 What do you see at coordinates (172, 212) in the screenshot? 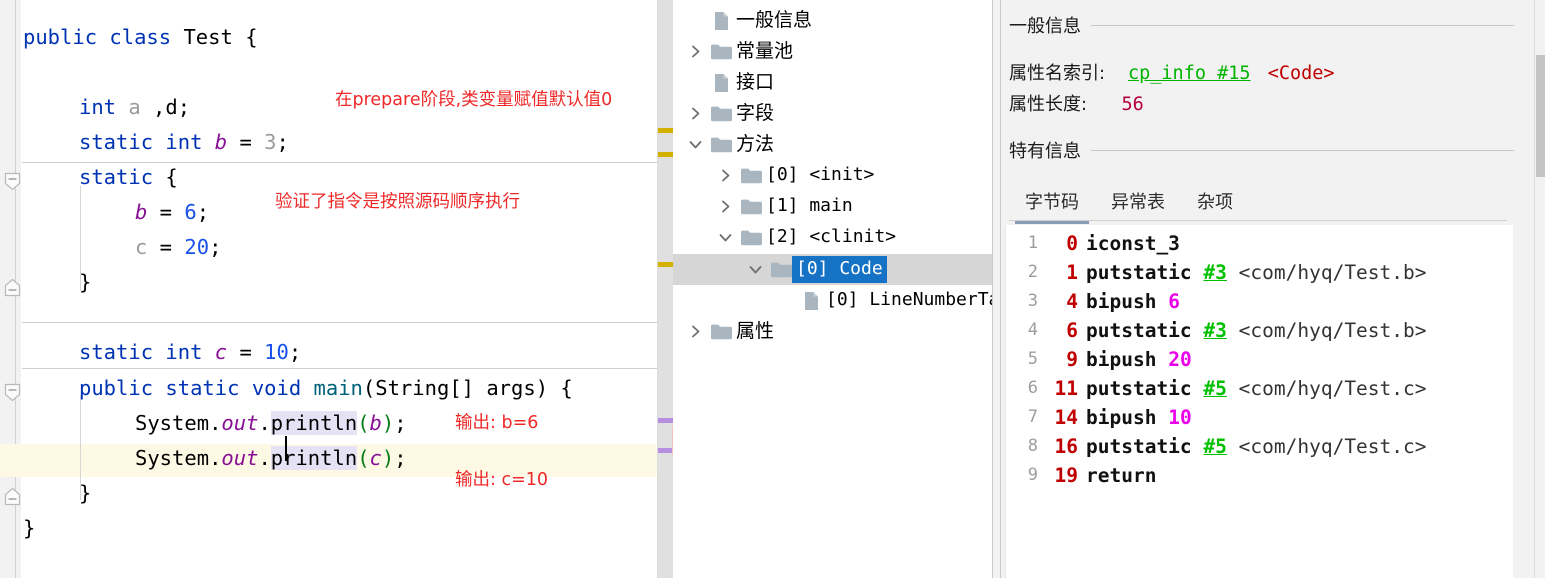
I see `code-line: b = 6;` at bounding box center [172, 212].